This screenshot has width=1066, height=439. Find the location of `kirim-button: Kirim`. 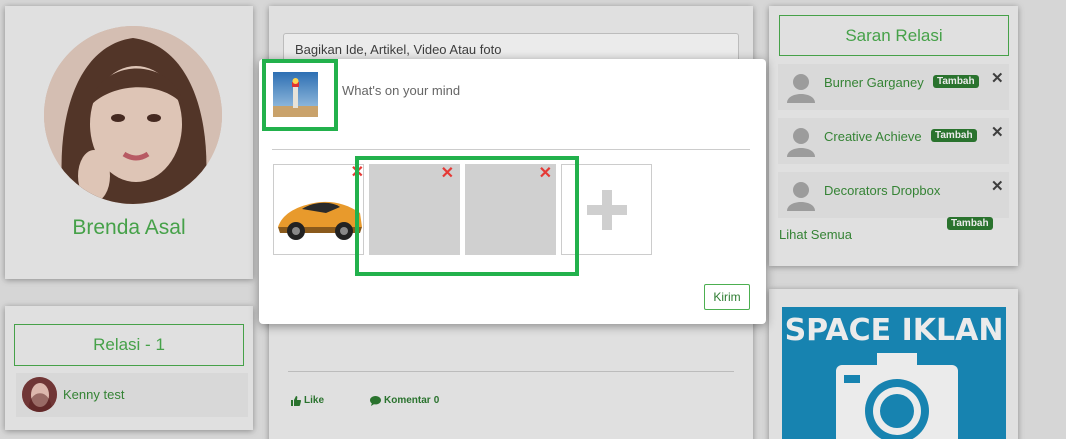

kirim-button: Kirim is located at coordinates (727, 297).